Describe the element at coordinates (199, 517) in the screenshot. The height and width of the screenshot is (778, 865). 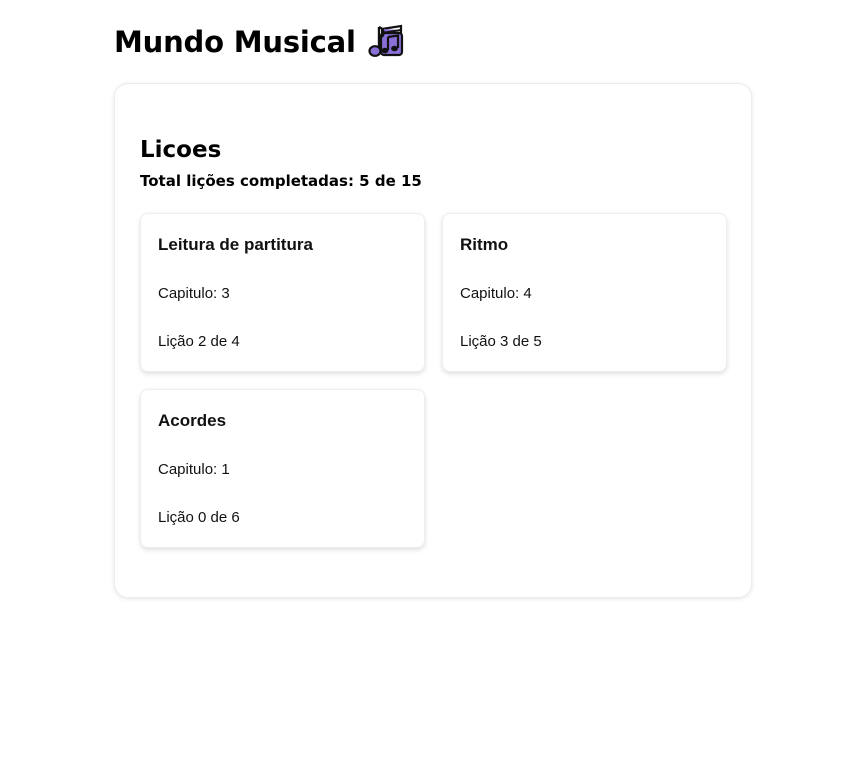
I see `lesson-card-progress: Lição 0 de 6` at that location.